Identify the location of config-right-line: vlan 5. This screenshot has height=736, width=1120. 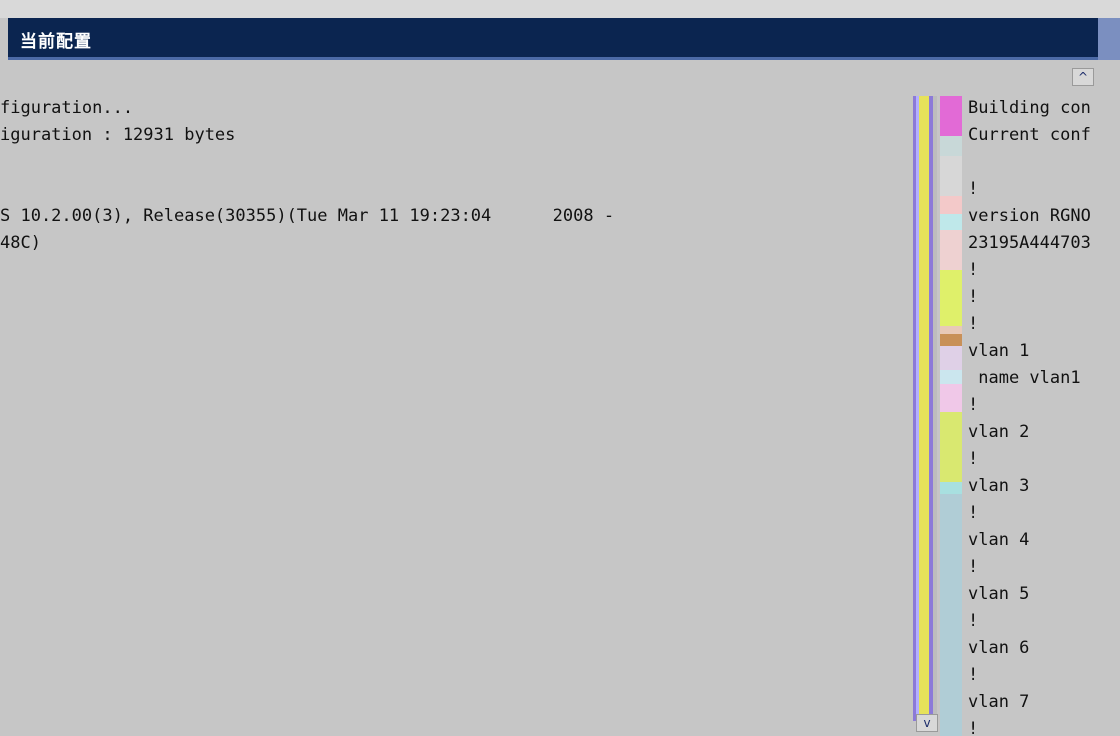
(999, 594).